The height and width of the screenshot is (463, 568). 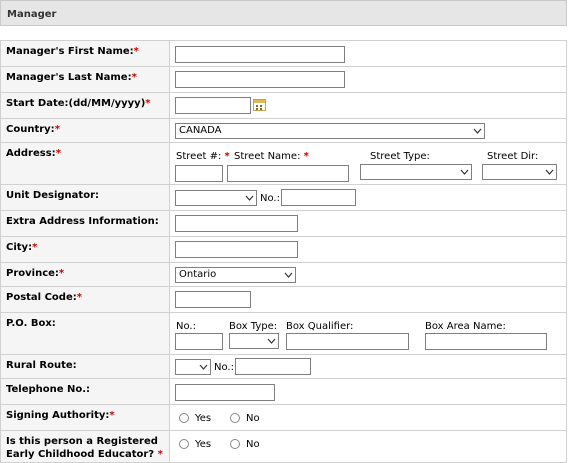 What do you see at coordinates (283, 299) in the screenshot?
I see `row-postal-code: Postal Code:*` at bounding box center [283, 299].